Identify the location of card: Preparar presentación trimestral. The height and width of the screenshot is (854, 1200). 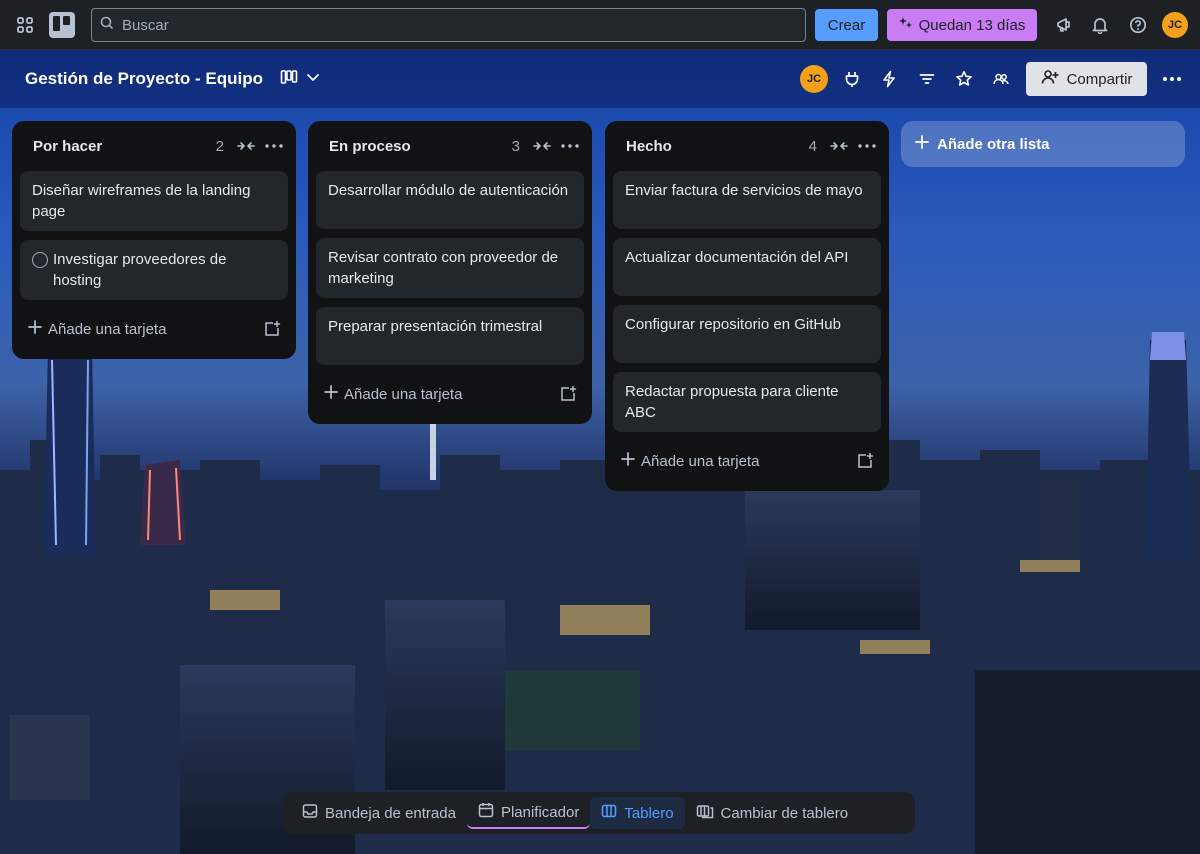
(450, 336).